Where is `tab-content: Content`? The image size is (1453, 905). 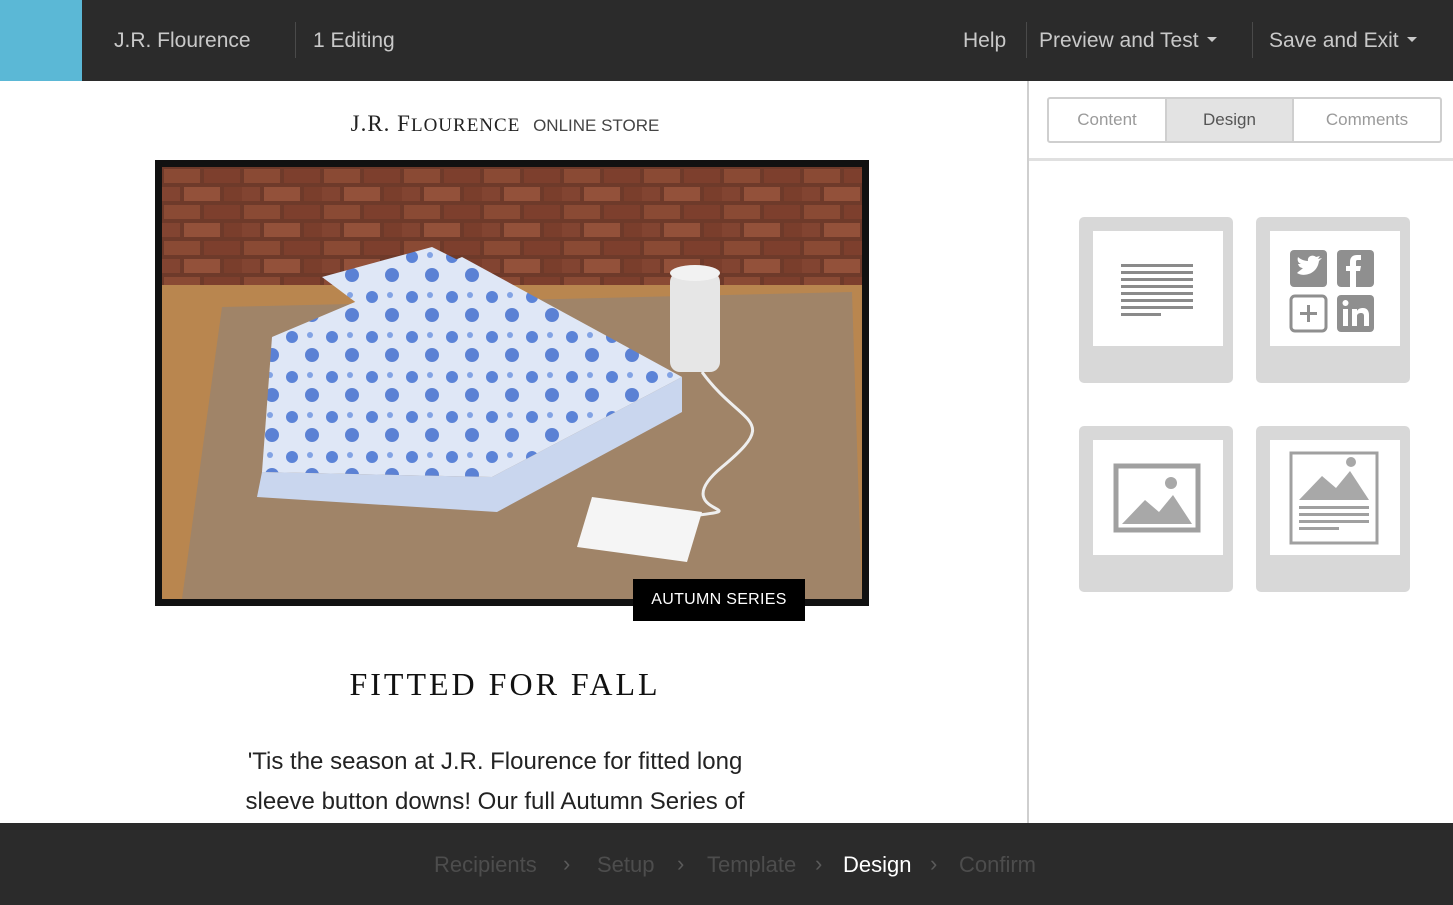
tab-content: Content is located at coordinates (1108, 120).